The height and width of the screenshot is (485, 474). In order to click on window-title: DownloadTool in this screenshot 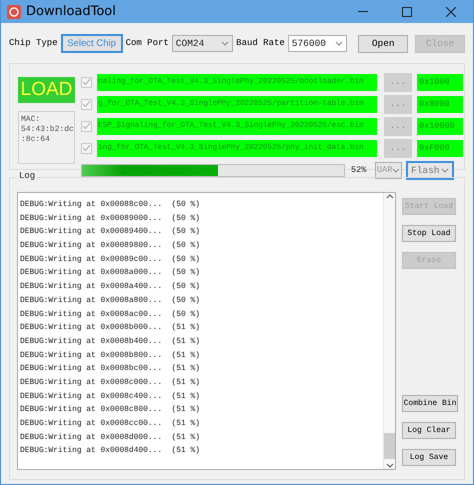, I will do `click(71, 11)`.